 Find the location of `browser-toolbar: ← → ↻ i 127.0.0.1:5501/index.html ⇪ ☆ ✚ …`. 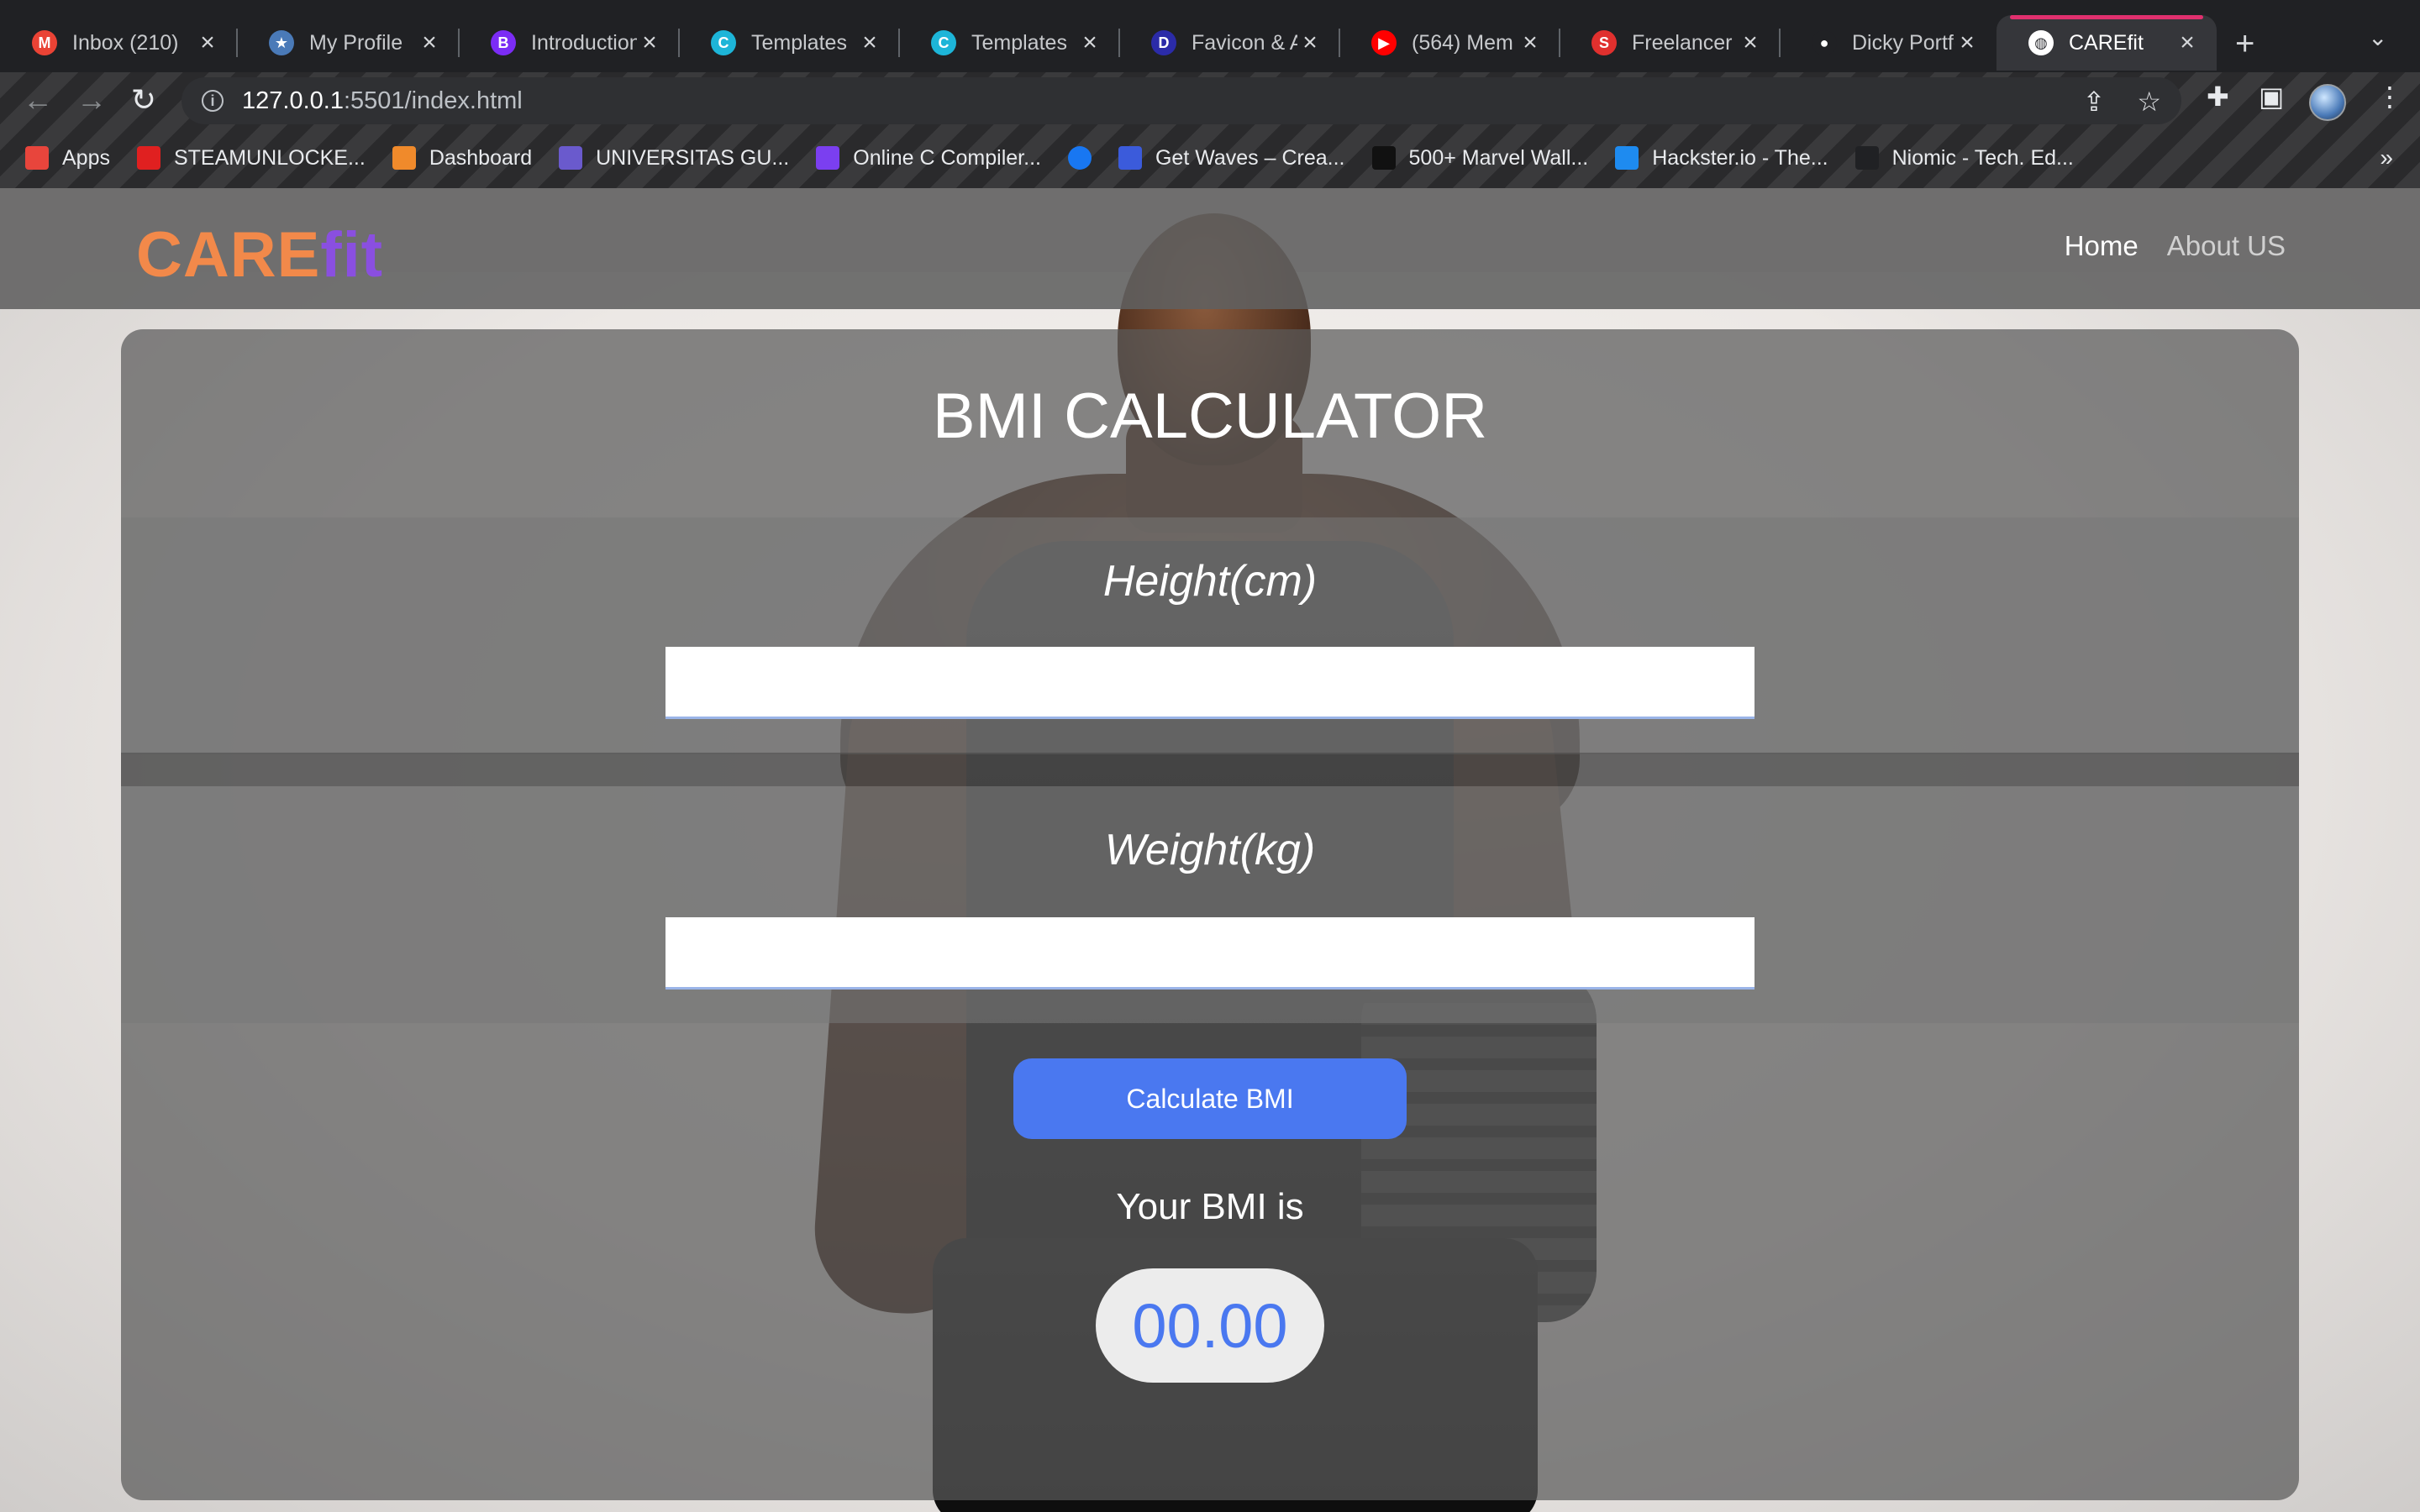

browser-toolbar: ← → ↻ i 127.0.0.1:5501/index.html ⇪ ☆ ✚ … is located at coordinates (1210, 130).